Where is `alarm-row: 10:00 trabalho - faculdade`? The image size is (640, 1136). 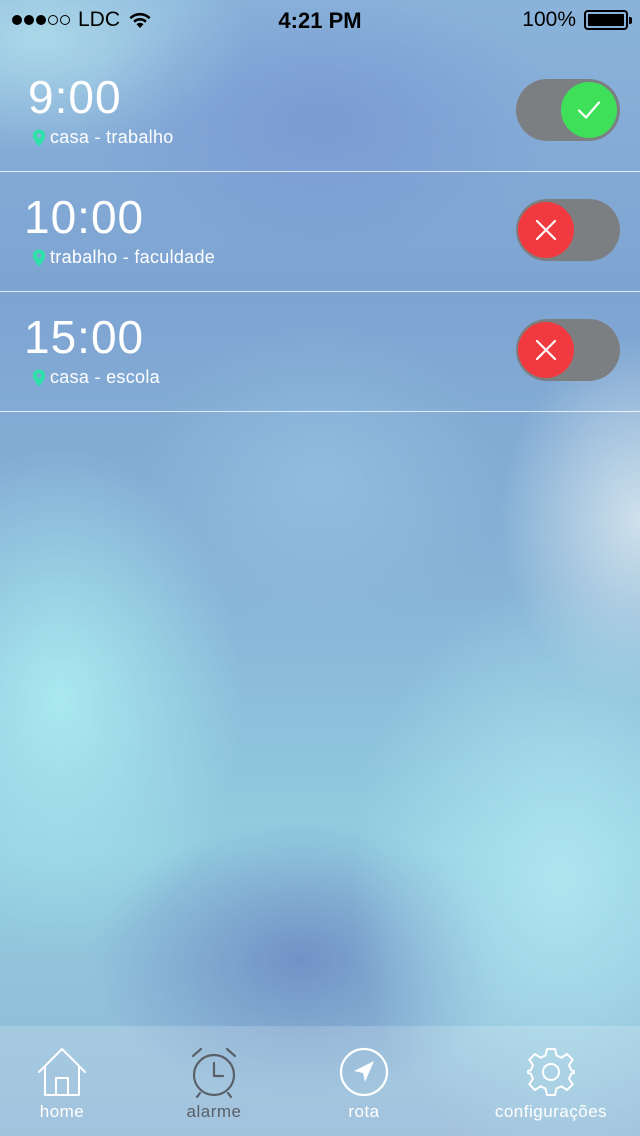
alarm-row: 10:00 trabalho - faculdade is located at coordinates (320, 232).